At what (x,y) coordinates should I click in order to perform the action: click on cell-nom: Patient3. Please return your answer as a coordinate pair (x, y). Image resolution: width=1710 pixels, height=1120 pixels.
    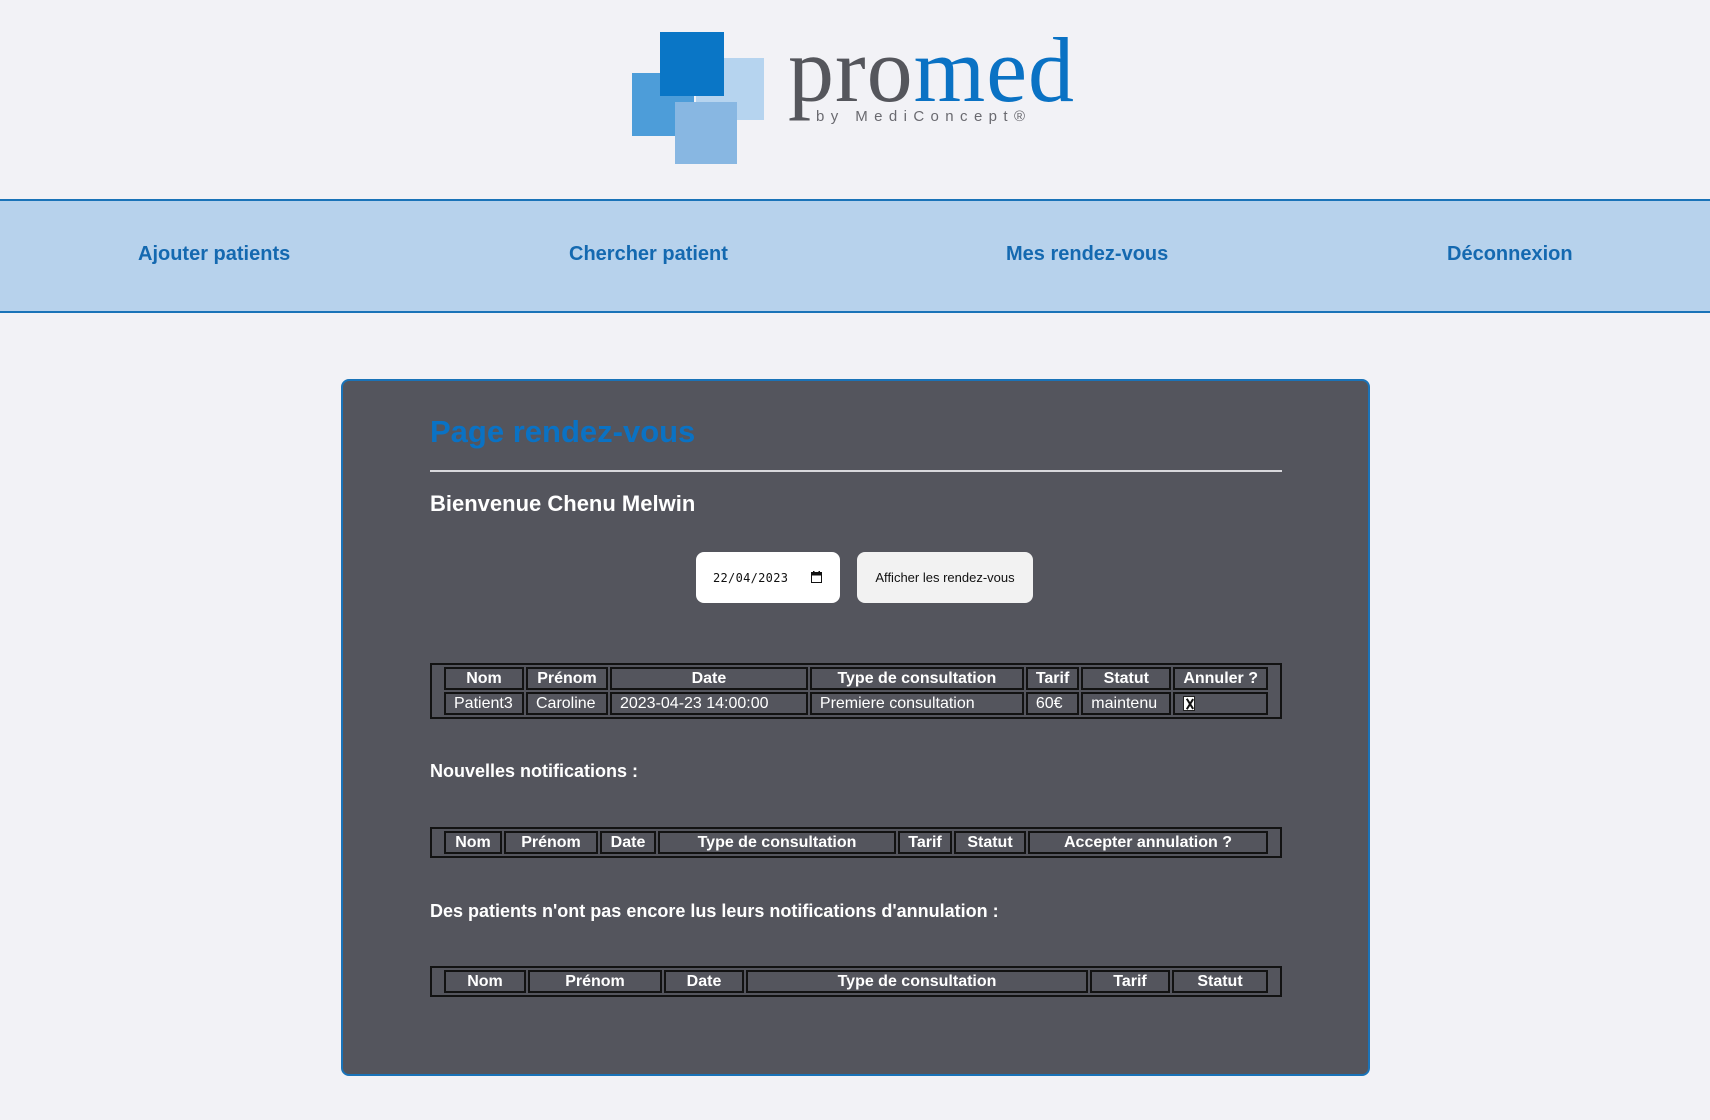
    Looking at the image, I should click on (484, 703).